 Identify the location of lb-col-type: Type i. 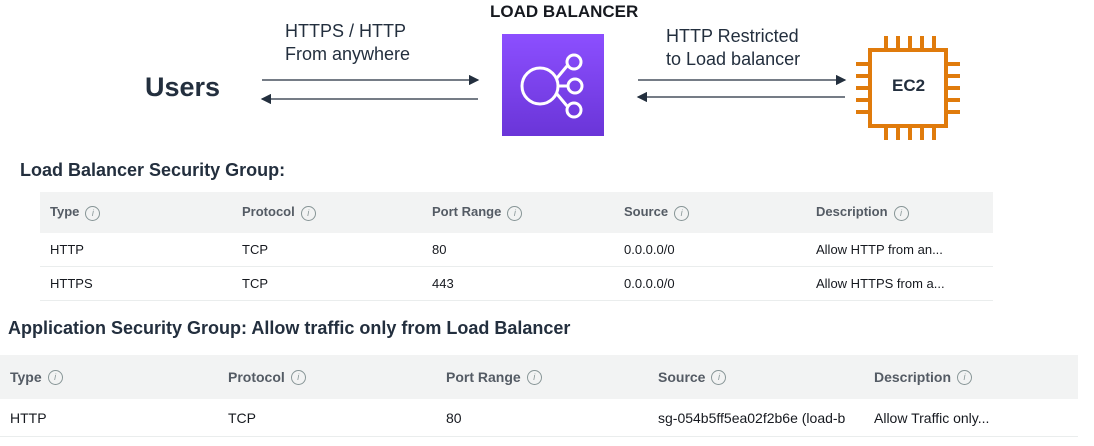
(136, 212).